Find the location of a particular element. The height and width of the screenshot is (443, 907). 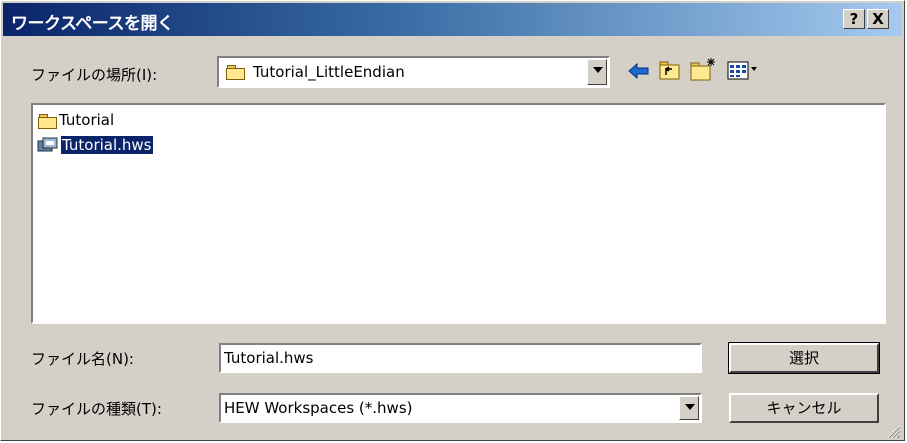

select-button: 選択 is located at coordinates (804, 358).